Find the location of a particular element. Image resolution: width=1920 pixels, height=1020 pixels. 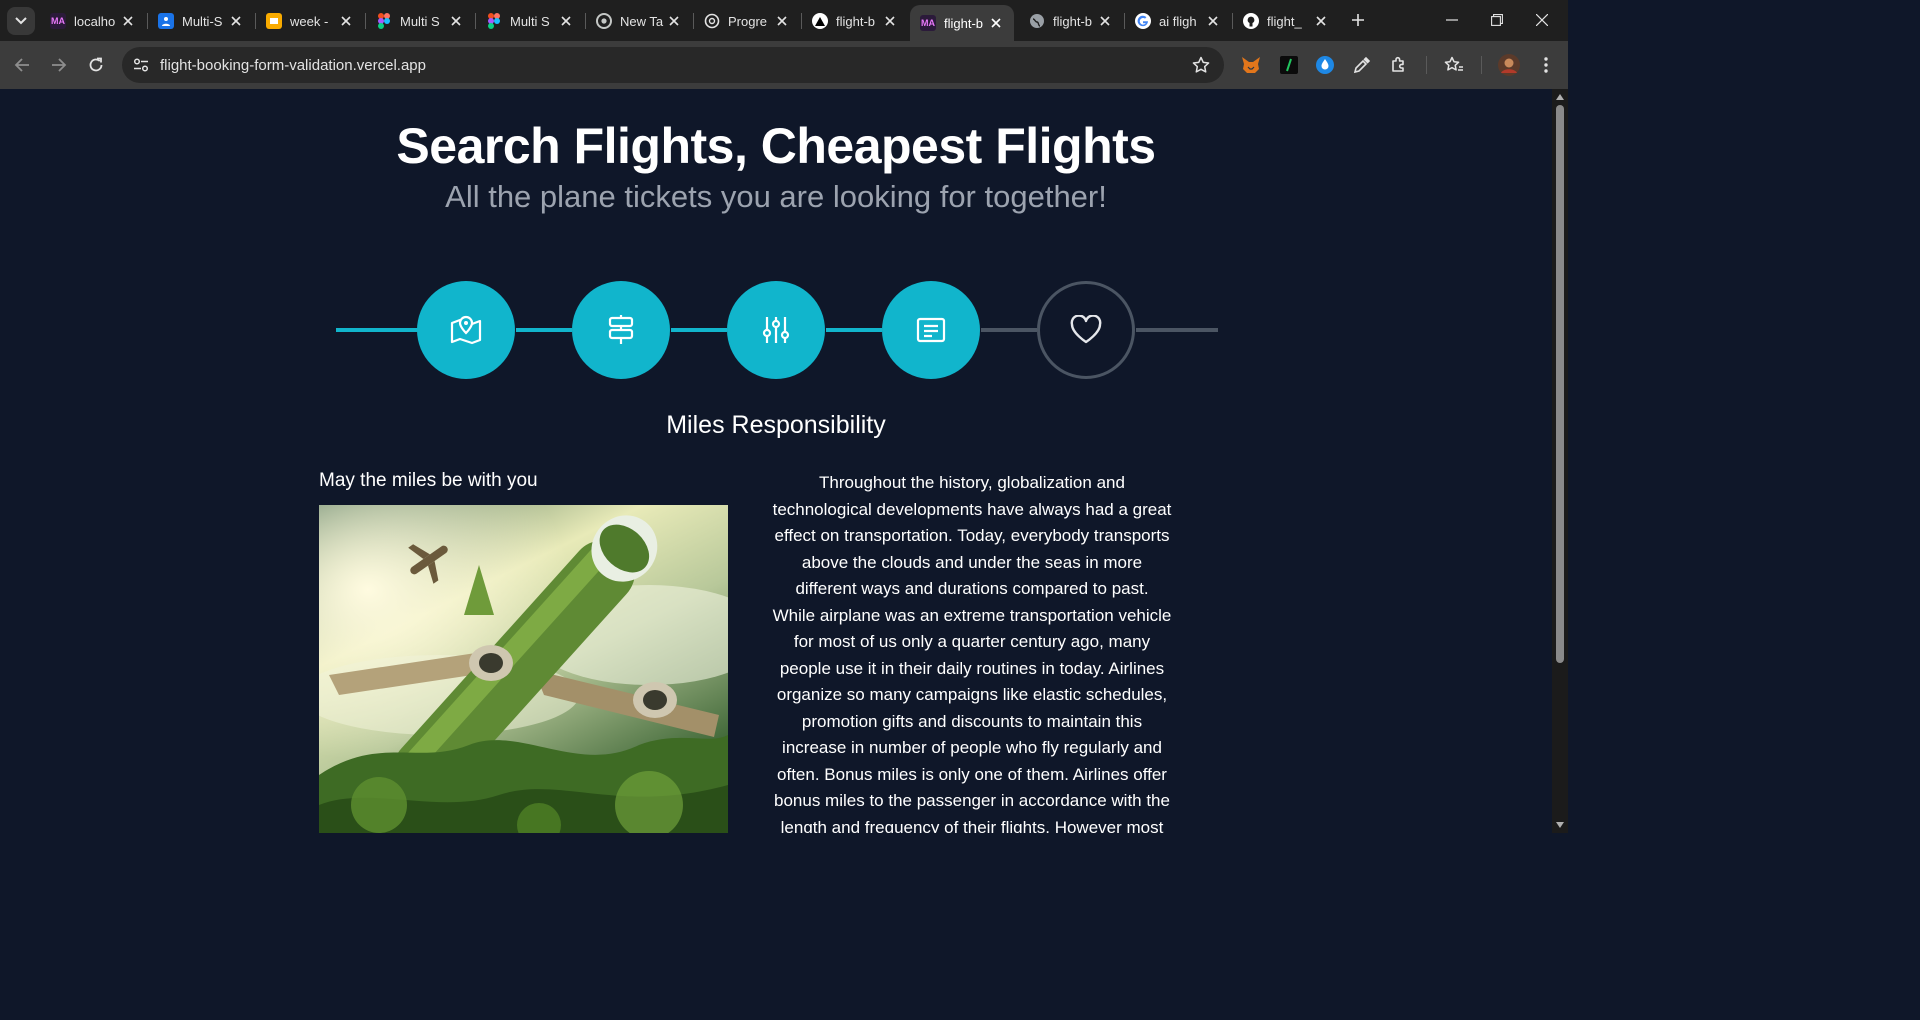

metamask-extension is located at coordinates (1251, 65).